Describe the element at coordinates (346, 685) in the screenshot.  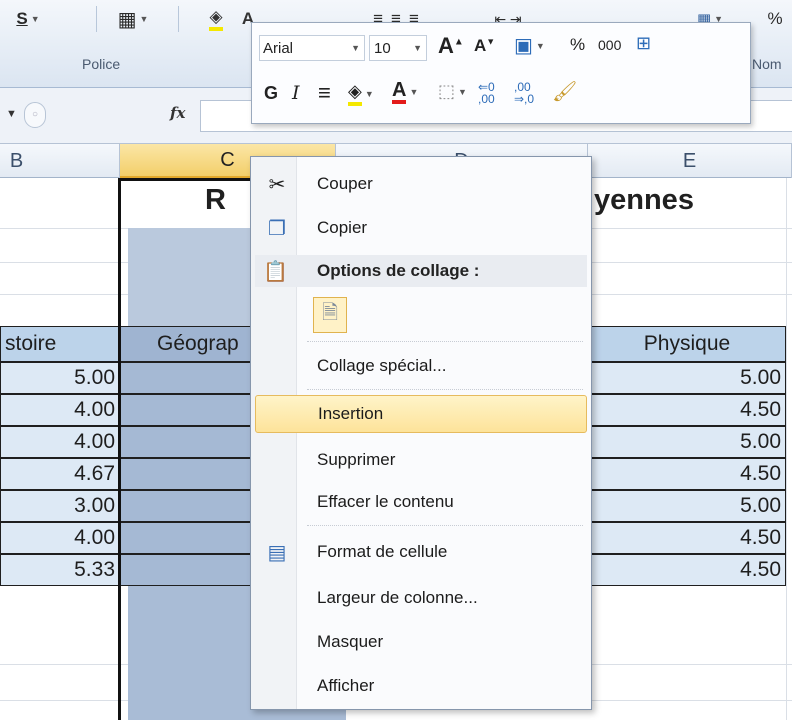
I see `menu-item-label: Afficher` at that location.